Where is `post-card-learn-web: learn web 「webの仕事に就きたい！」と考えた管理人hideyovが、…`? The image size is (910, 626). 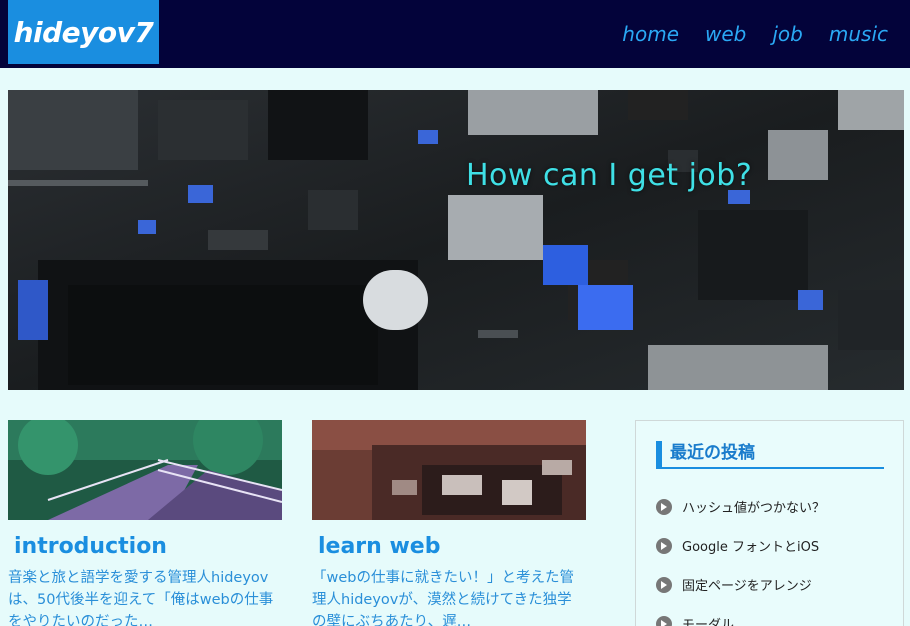
post-card-learn-web: learn web 「webの仕事に就きたい！」と考えた管理人hideyovが、… is located at coordinates (449, 523).